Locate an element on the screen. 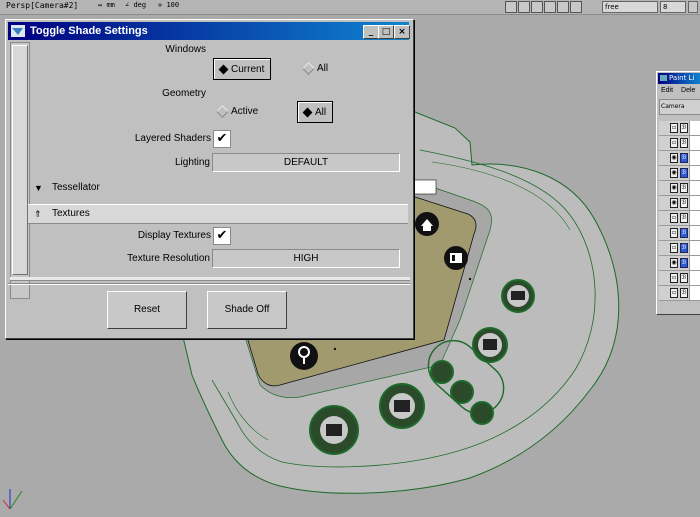 This screenshot has width=700, height=517. geometry-all-option: All is located at coordinates (315, 112).